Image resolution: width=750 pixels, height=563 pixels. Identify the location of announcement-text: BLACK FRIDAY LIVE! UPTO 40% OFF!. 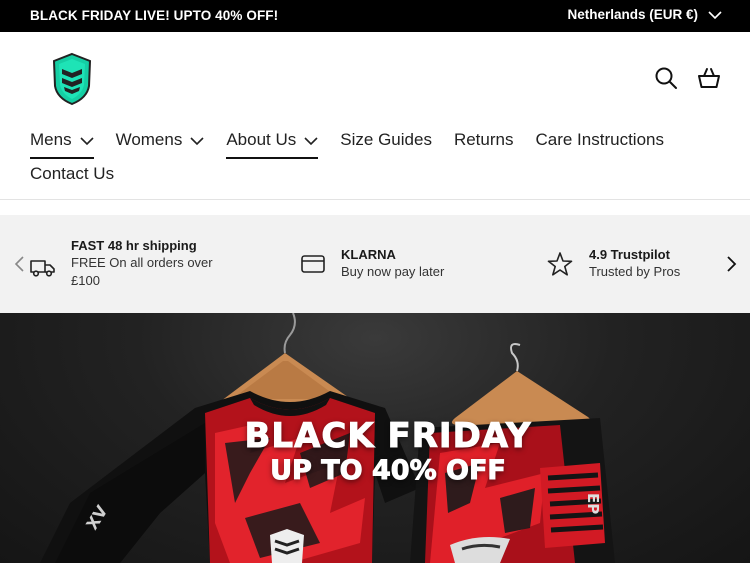
(154, 15).